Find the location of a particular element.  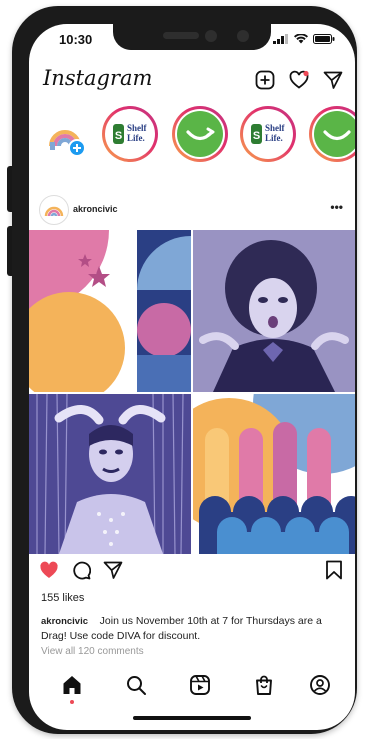

post-actions is located at coordinates (192, 571).